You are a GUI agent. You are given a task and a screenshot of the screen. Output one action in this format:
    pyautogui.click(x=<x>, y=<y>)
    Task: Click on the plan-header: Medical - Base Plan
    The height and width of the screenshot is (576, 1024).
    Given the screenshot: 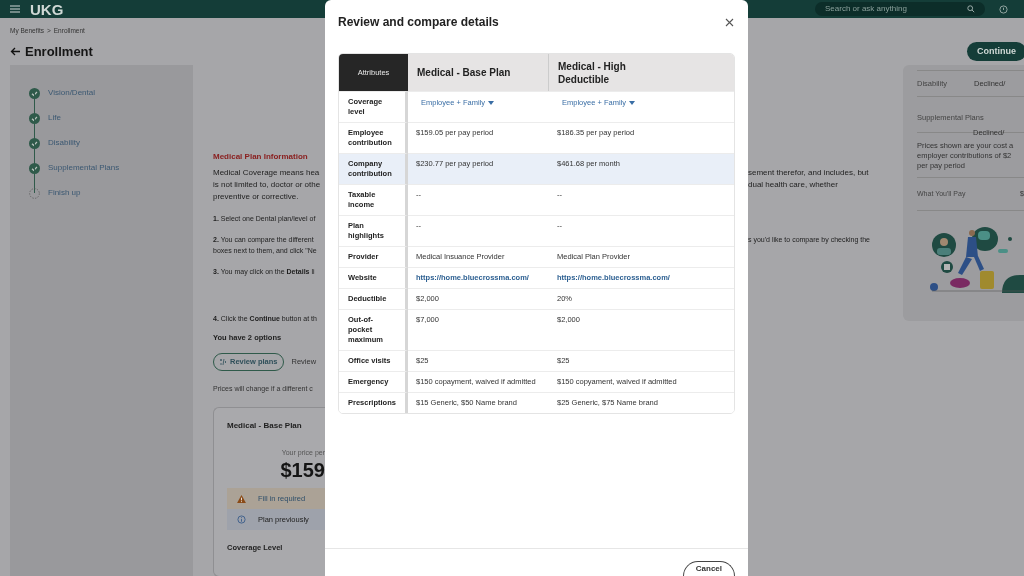 What is the action you would take?
    pyautogui.click(x=478, y=72)
    